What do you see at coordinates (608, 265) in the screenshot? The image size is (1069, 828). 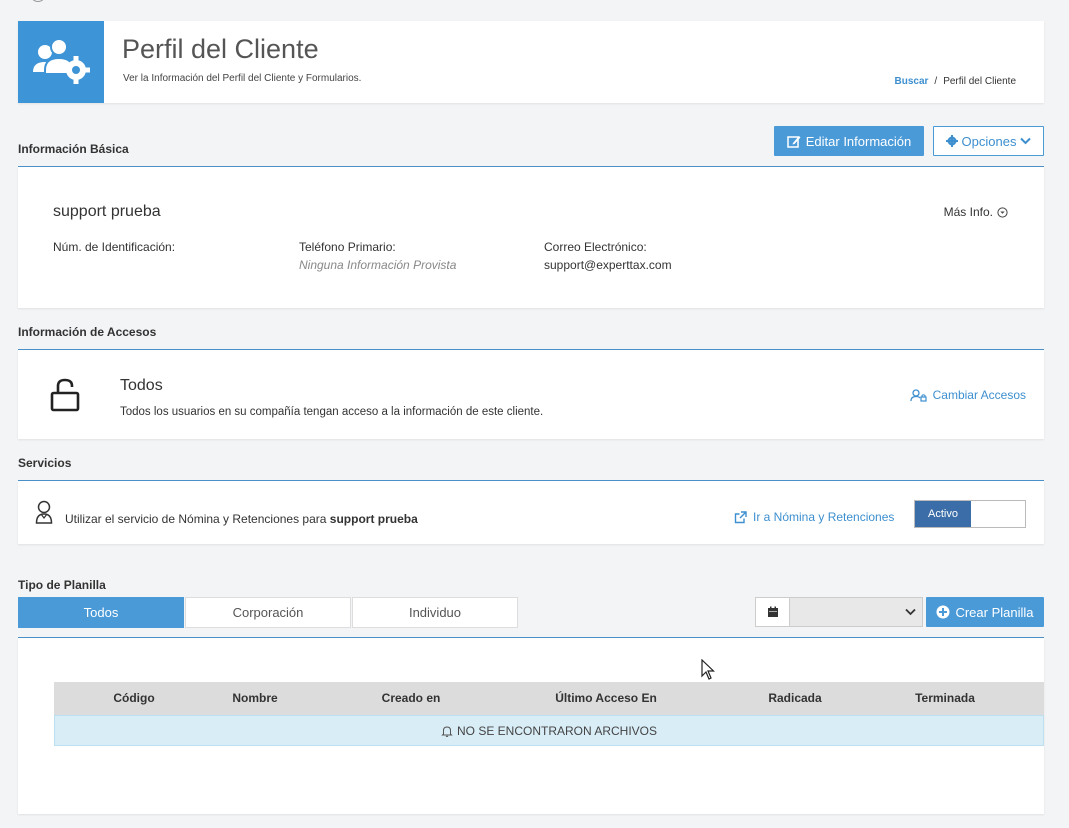 I see `email-value: support@experttax.com` at bounding box center [608, 265].